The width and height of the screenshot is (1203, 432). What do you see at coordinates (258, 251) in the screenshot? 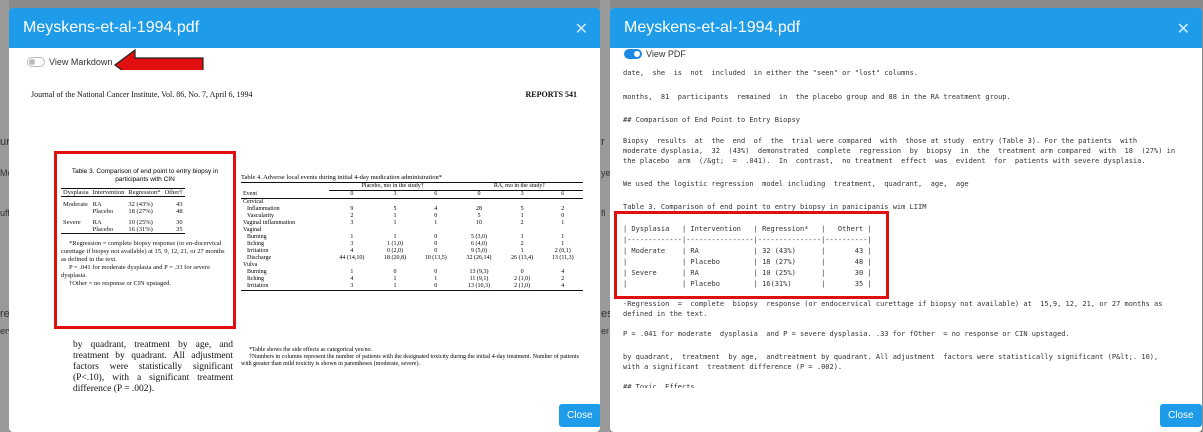
I see `table-cell: Irritation` at bounding box center [258, 251].